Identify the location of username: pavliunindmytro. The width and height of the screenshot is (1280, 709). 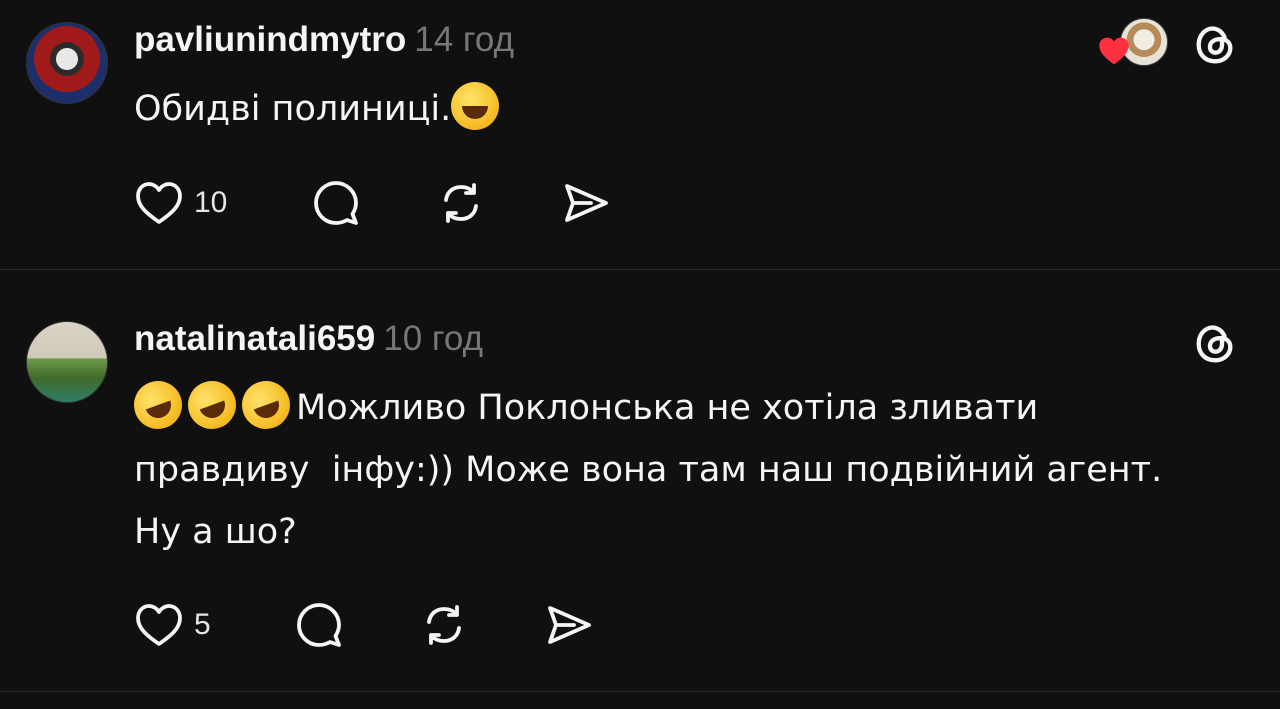
(270, 39).